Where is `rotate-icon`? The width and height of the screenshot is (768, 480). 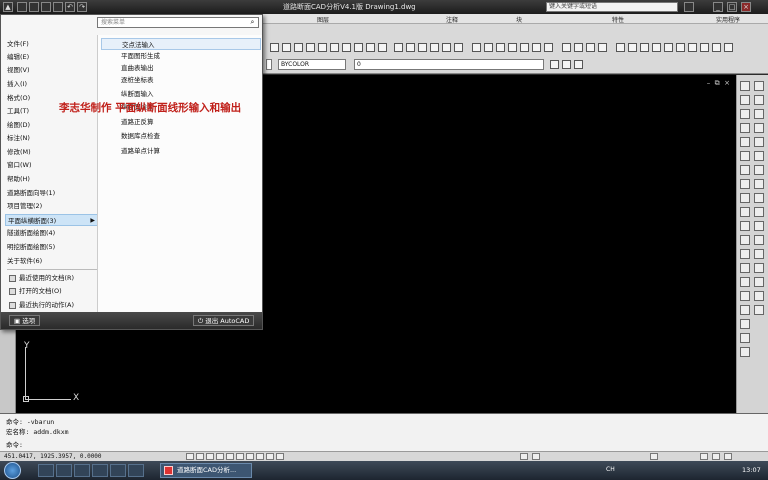 rotate-icon is located at coordinates (759, 184).